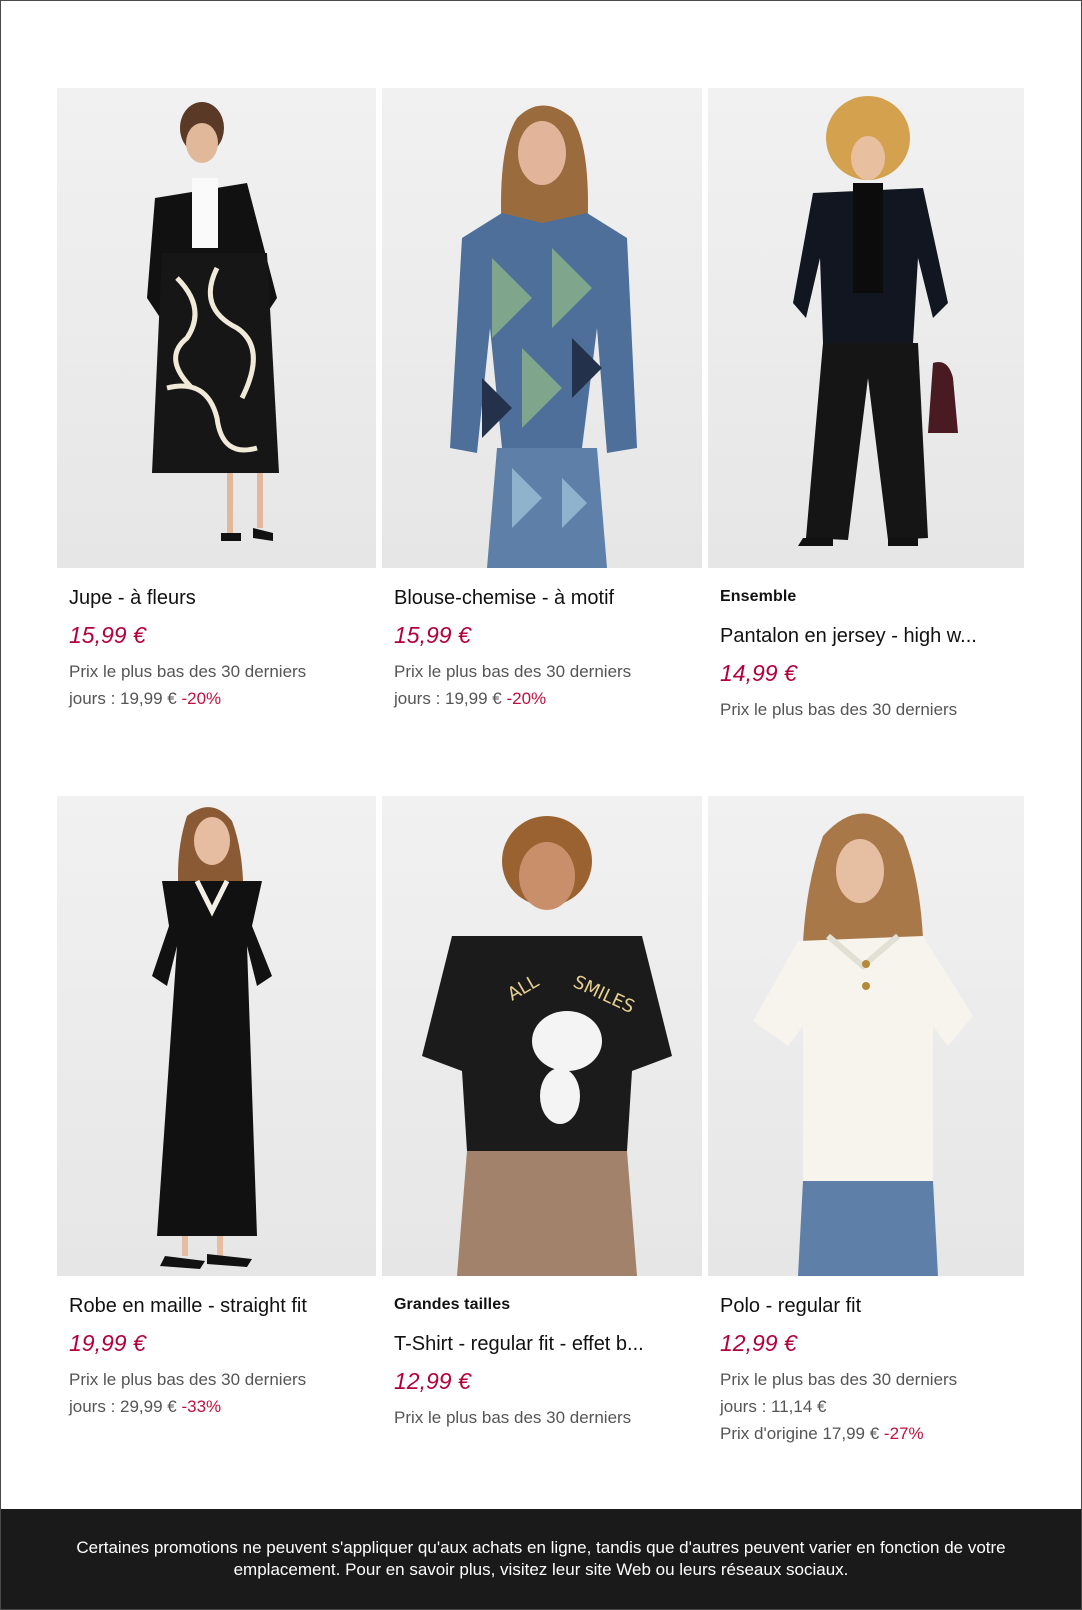  Describe the element at coordinates (758, 673) in the screenshot. I see `product-price: 14,99 €` at that location.